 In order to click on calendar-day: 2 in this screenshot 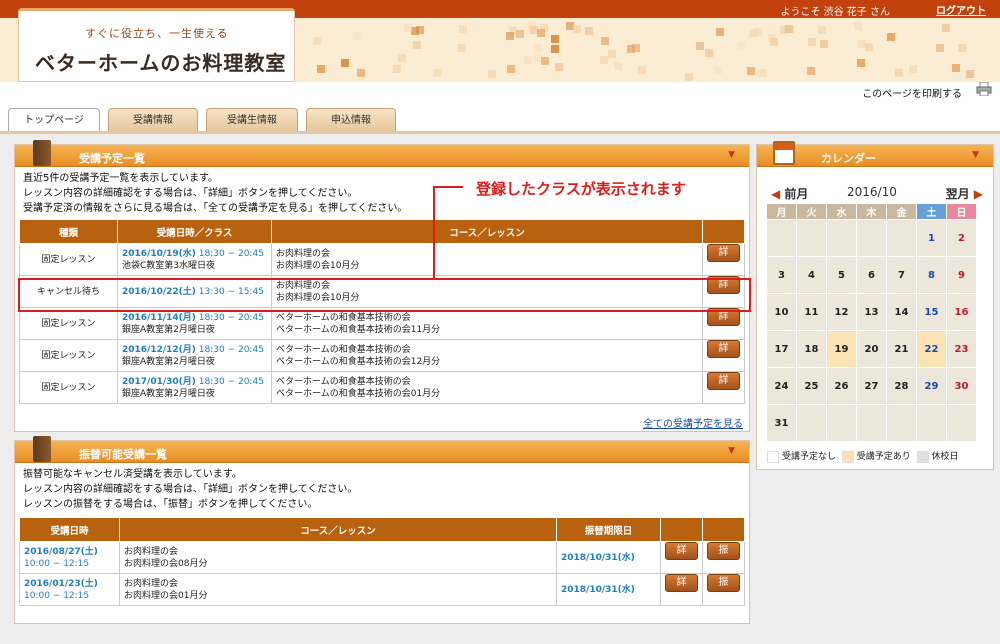, I will do `click(961, 238)`.